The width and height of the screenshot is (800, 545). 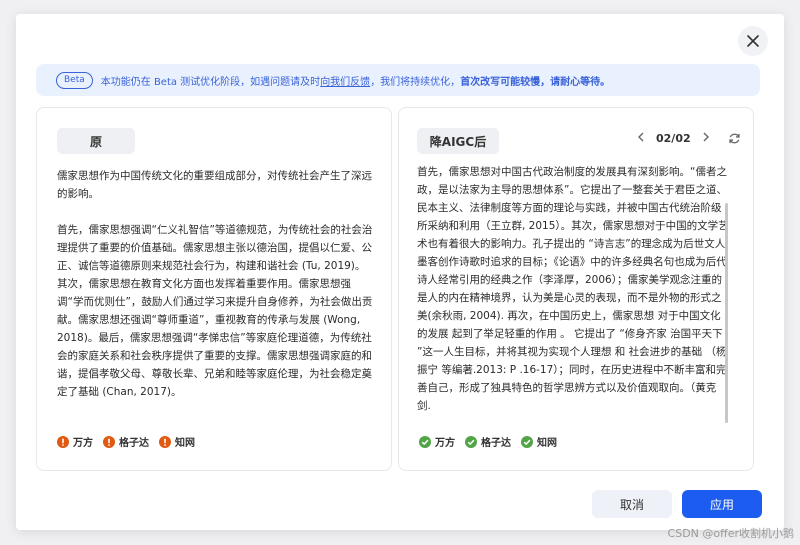 What do you see at coordinates (210, 82) in the screenshot?
I see `banner-text: 本功能仍在 Beta 测试优化阶段，如遇问题请及时` at bounding box center [210, 82].